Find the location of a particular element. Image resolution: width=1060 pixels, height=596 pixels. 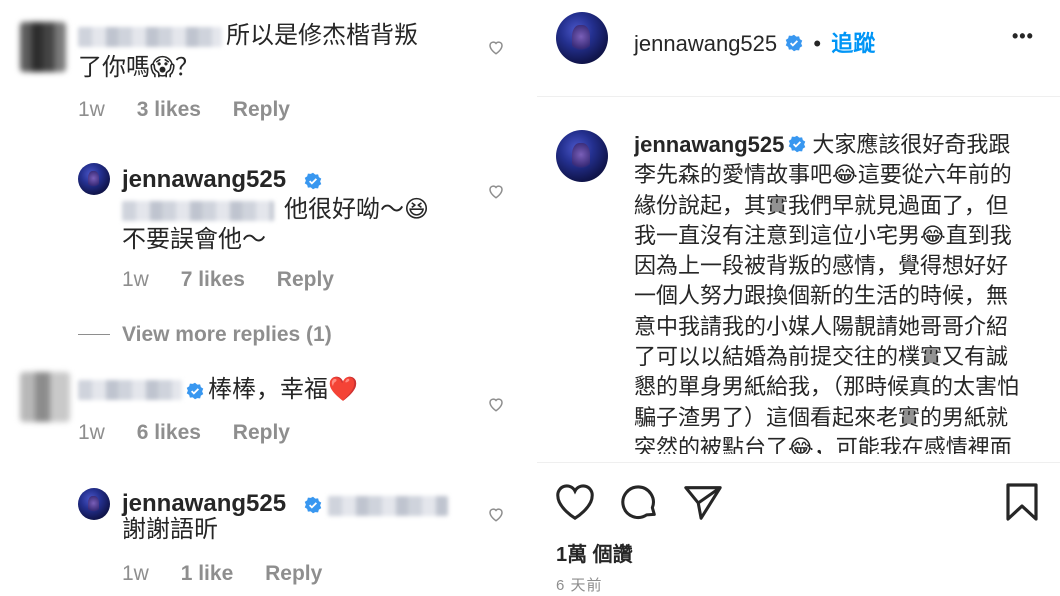

post-time: 6 天前 is located at coordinates (579, 584).